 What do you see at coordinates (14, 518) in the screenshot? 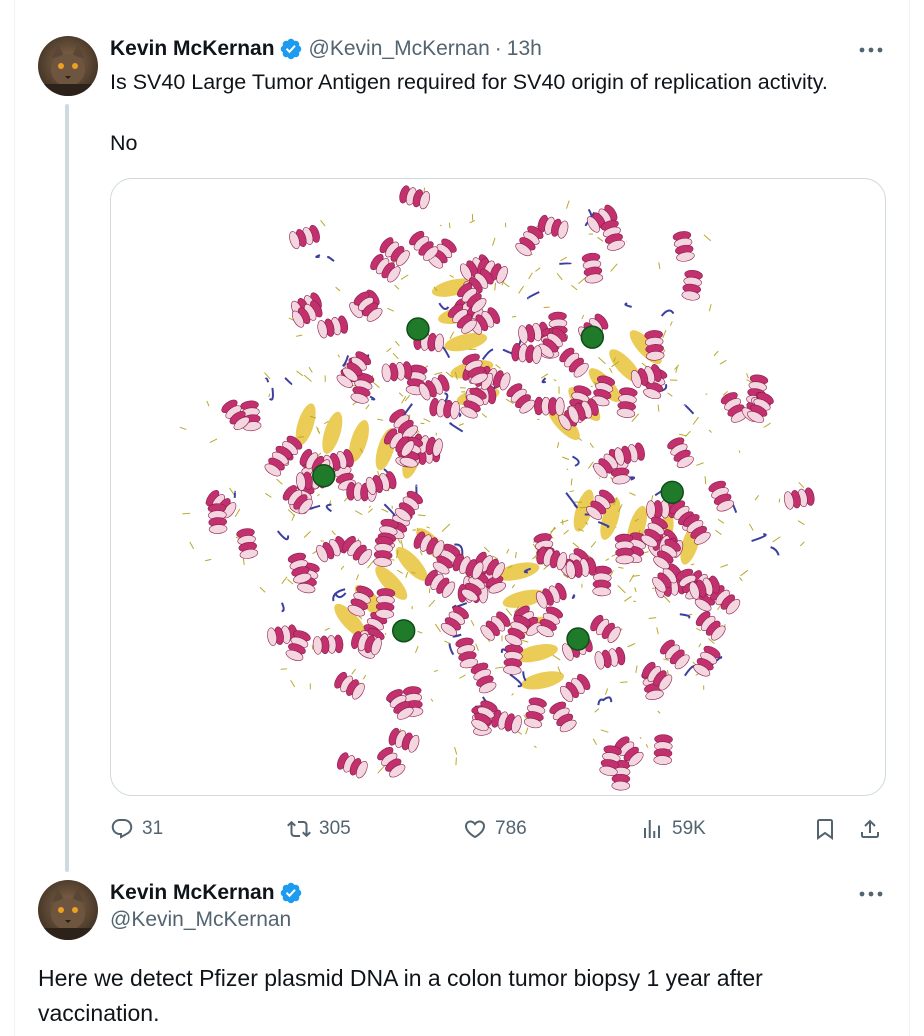
I see `timeline-border-left` at bounding box center [14, 518].